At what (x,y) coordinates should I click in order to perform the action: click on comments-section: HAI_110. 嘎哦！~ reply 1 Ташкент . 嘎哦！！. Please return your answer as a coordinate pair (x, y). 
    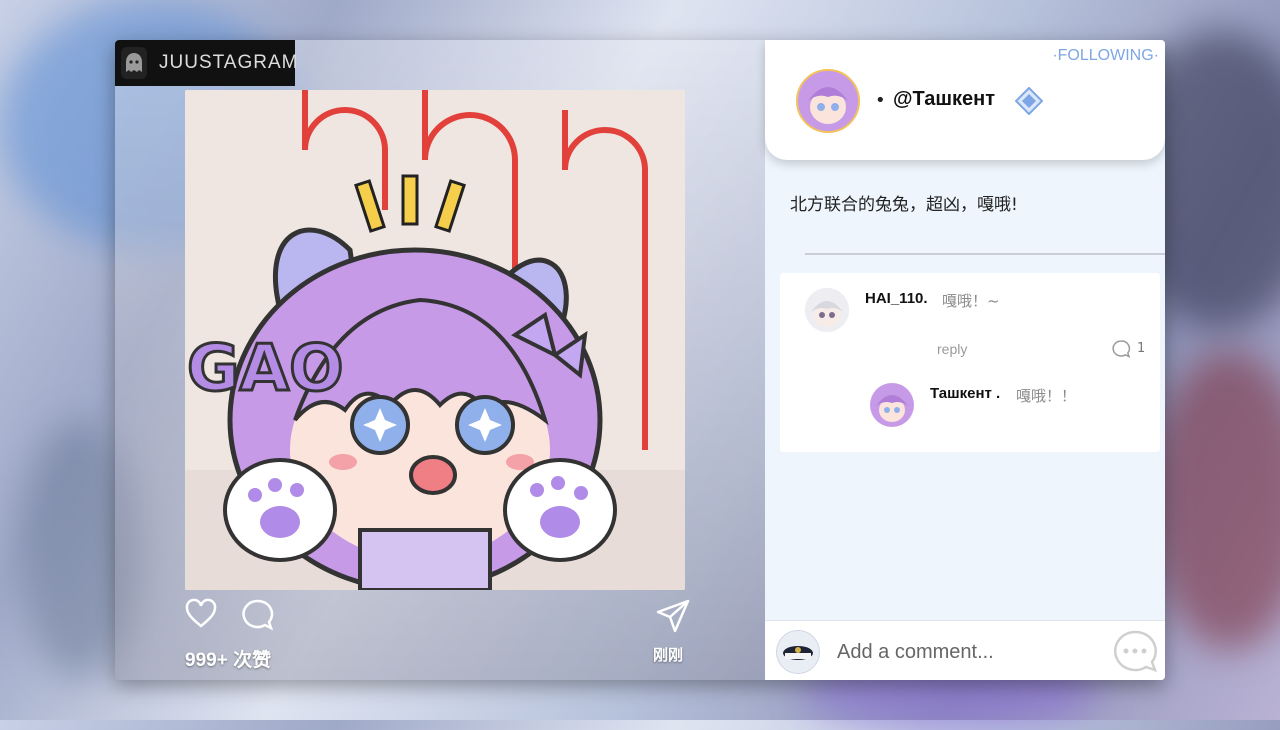
    Looking at the image, I should click on (970, 362).